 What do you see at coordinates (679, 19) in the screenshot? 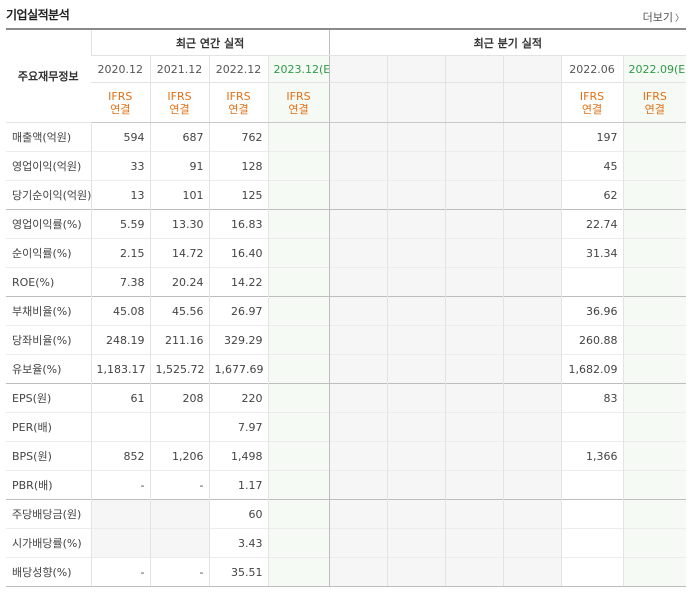
I see `chevron-right-icon: 〉` at bounding box center [679, 19].